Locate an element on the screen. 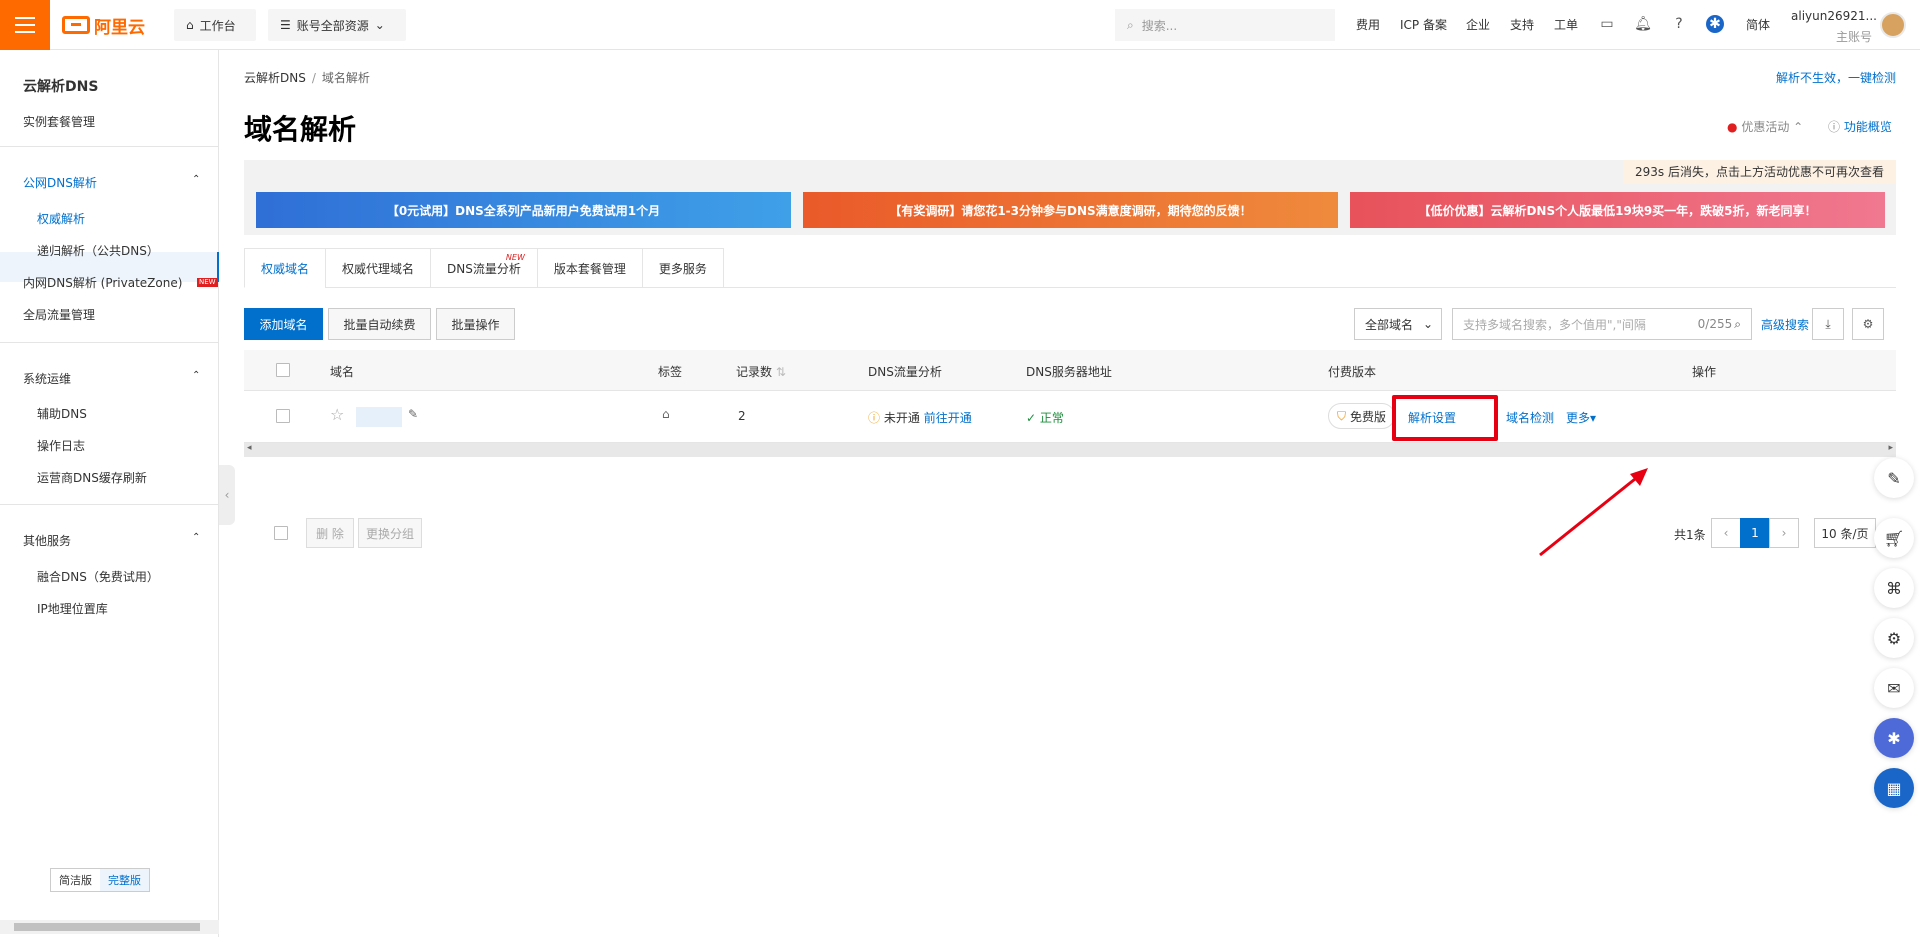  sidebar-group-ops: 系统运维 is located at coordinates (47, 378).